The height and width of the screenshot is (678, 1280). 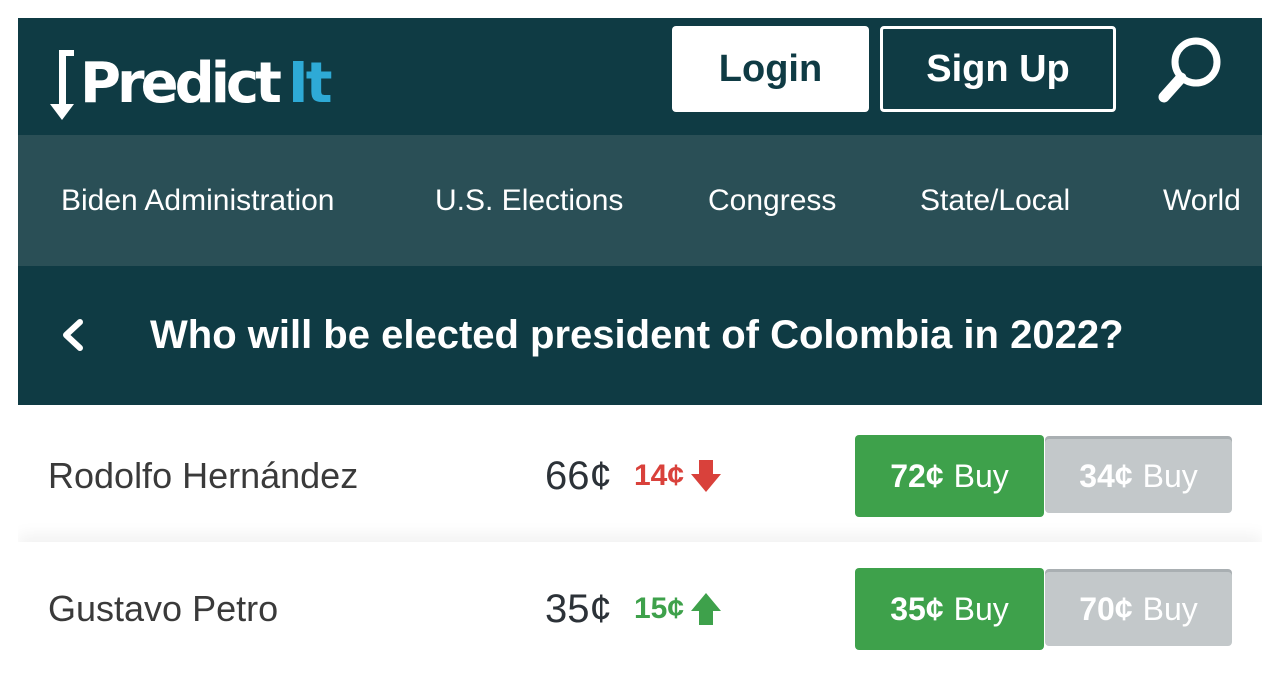 What do you see at coordinates (578, 475) in the screenshot?
I see `last-price: 66¢` at bounding box center [578, 475].